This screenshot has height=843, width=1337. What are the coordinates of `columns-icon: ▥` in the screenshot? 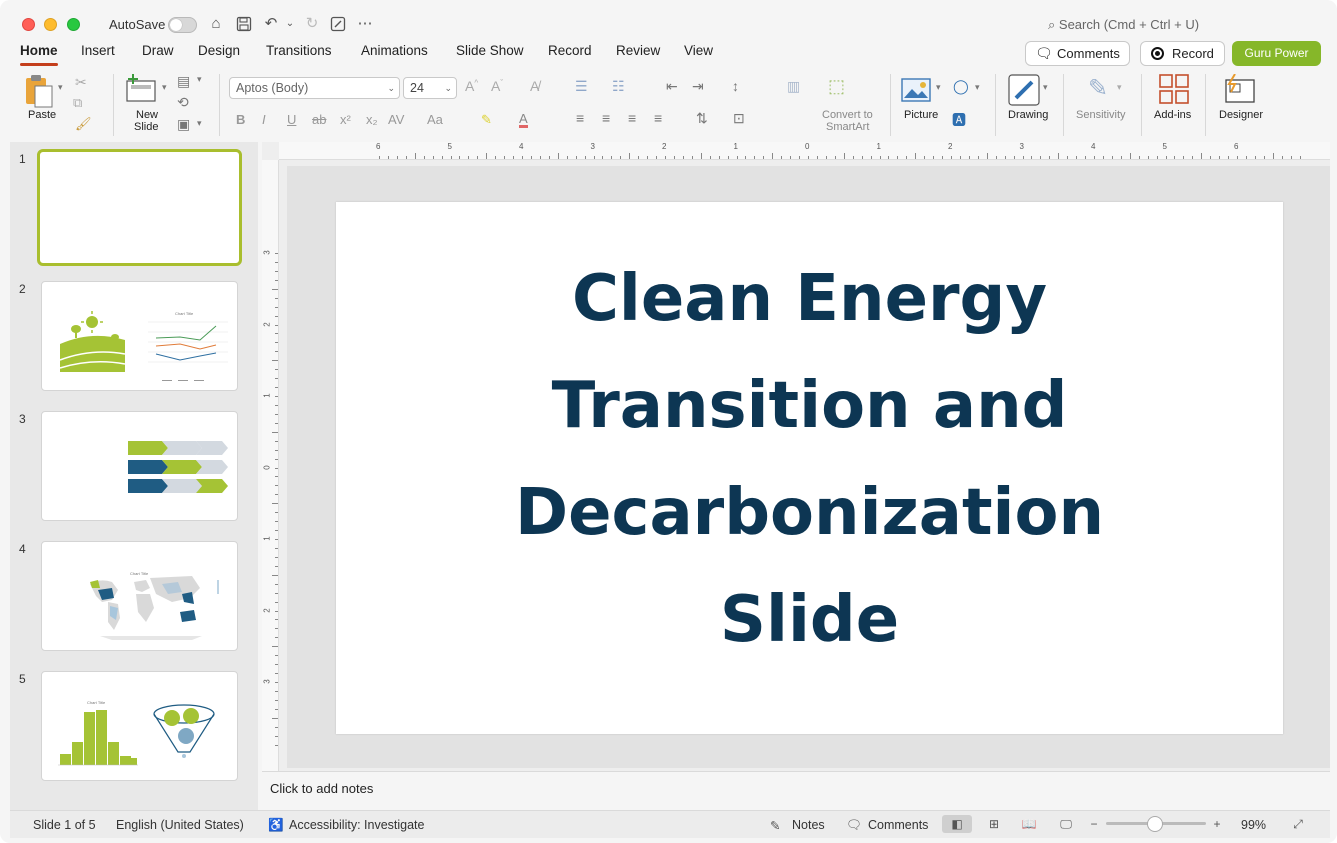 It's located at (793, 86).